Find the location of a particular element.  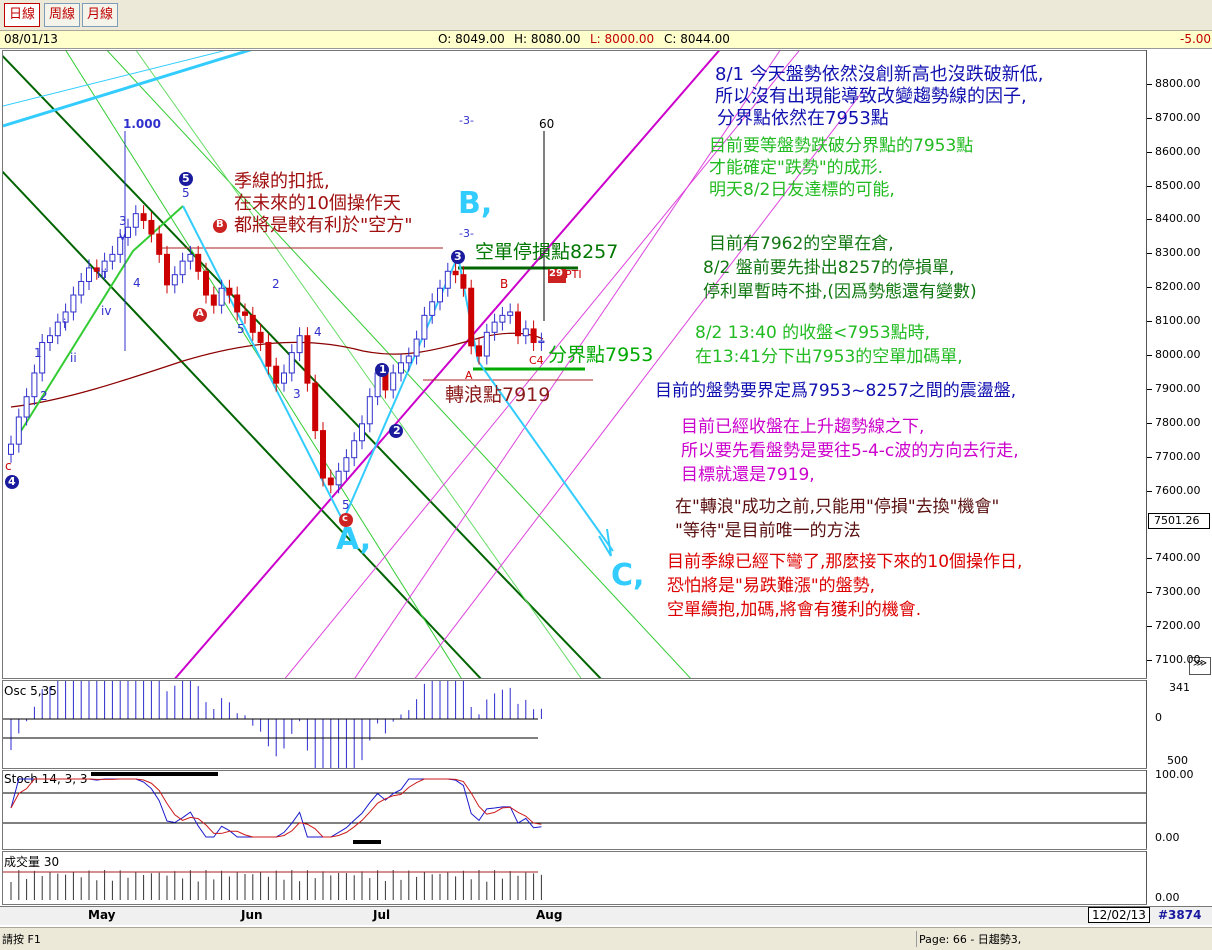

note-a7-line-2: "等待"是目前唯一的方法 is located at coordinates (768, 531).